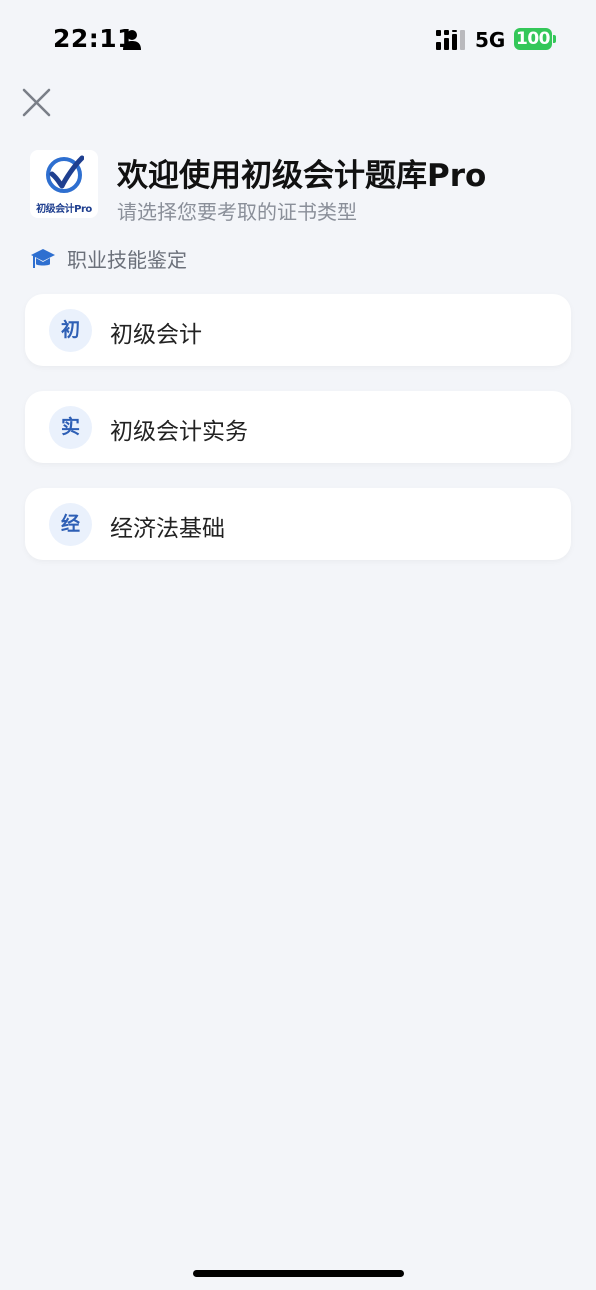  What do you see at coordinates (179, 432) in the screenshot?
I see `option-label: 初级会计实务` at bounding box center [179, 432].